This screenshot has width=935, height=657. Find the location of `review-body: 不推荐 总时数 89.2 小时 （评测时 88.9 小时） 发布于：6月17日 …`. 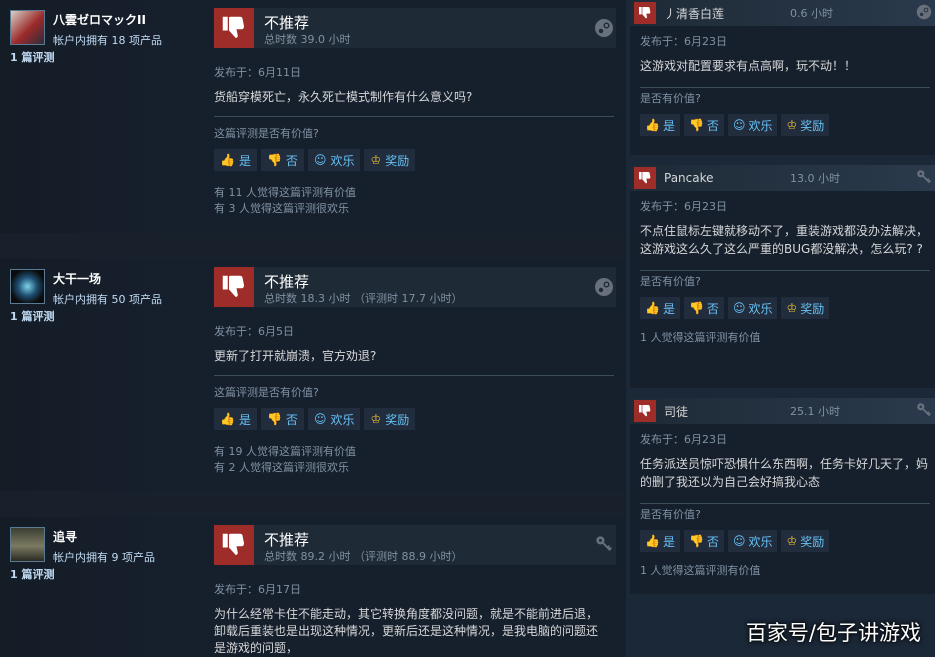

review-body: 不推荐 总时数 89.2 小时 （评测时 88.9 小时） 发布于：6月17日 … is located at coordinates (417, 587).